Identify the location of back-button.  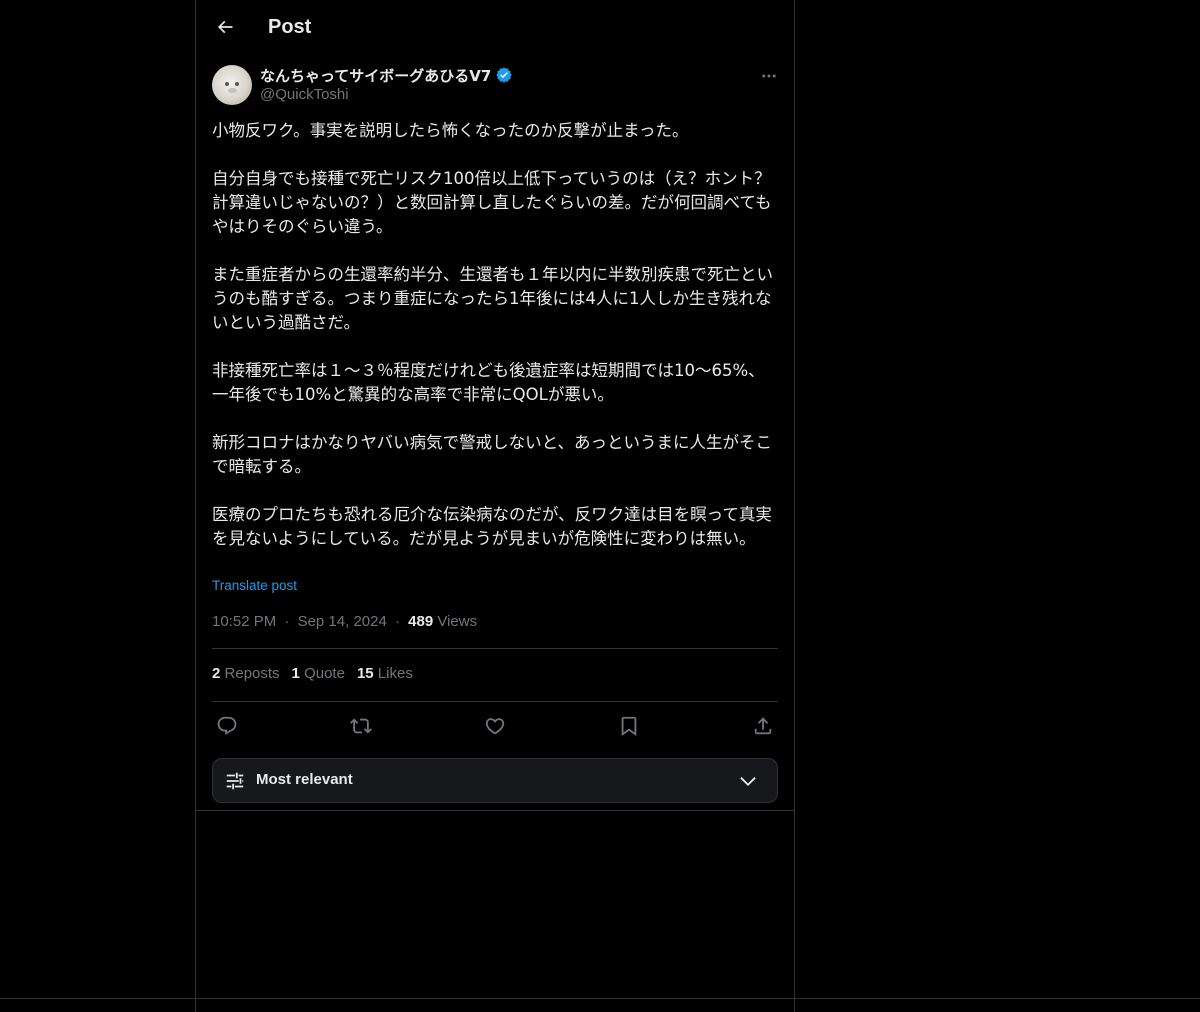
(225, 27).